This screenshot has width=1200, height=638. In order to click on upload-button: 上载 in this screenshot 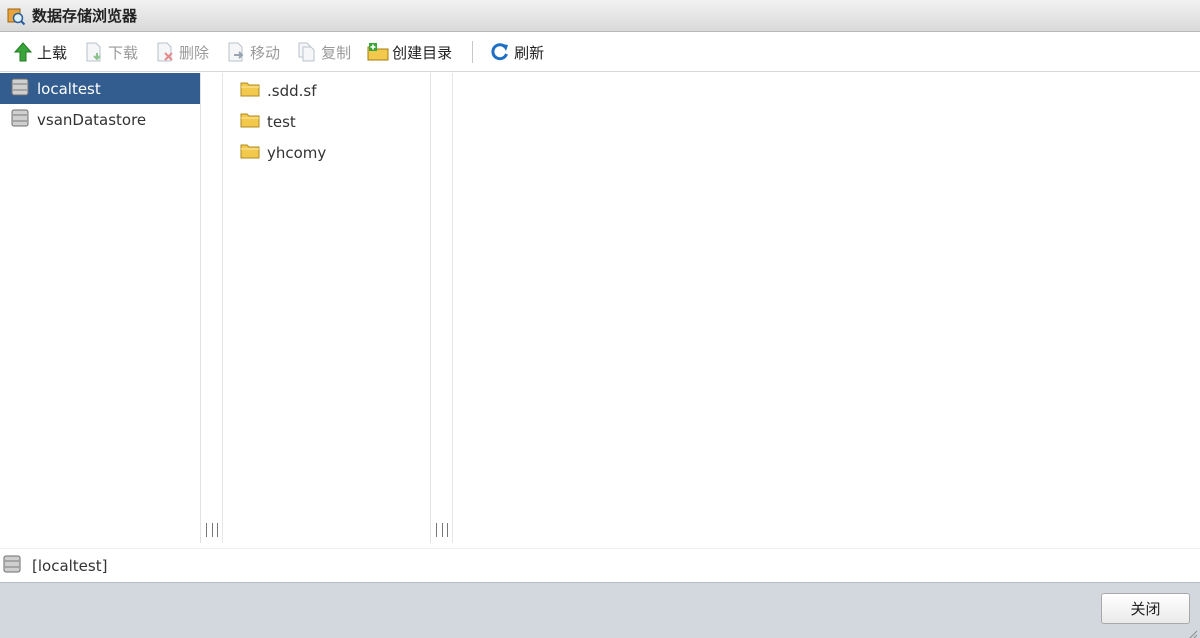, I will do `click(39, 52)`.